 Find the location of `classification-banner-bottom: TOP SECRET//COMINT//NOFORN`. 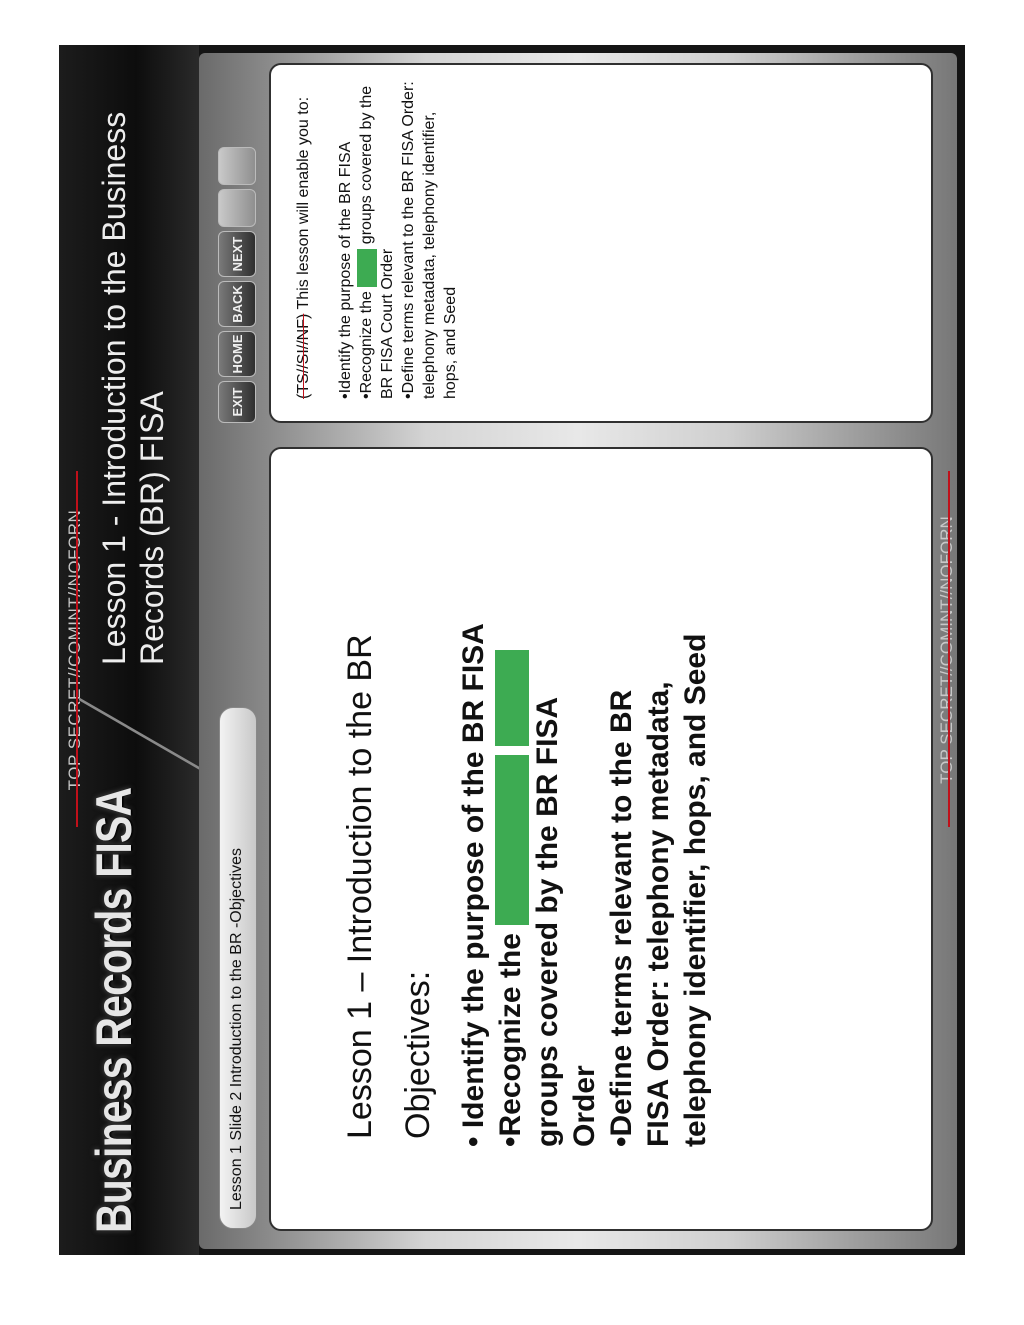

classification-banner-bottom: TOP SECRET//COMINT//NOFORN is located at coordinates (947, 650).